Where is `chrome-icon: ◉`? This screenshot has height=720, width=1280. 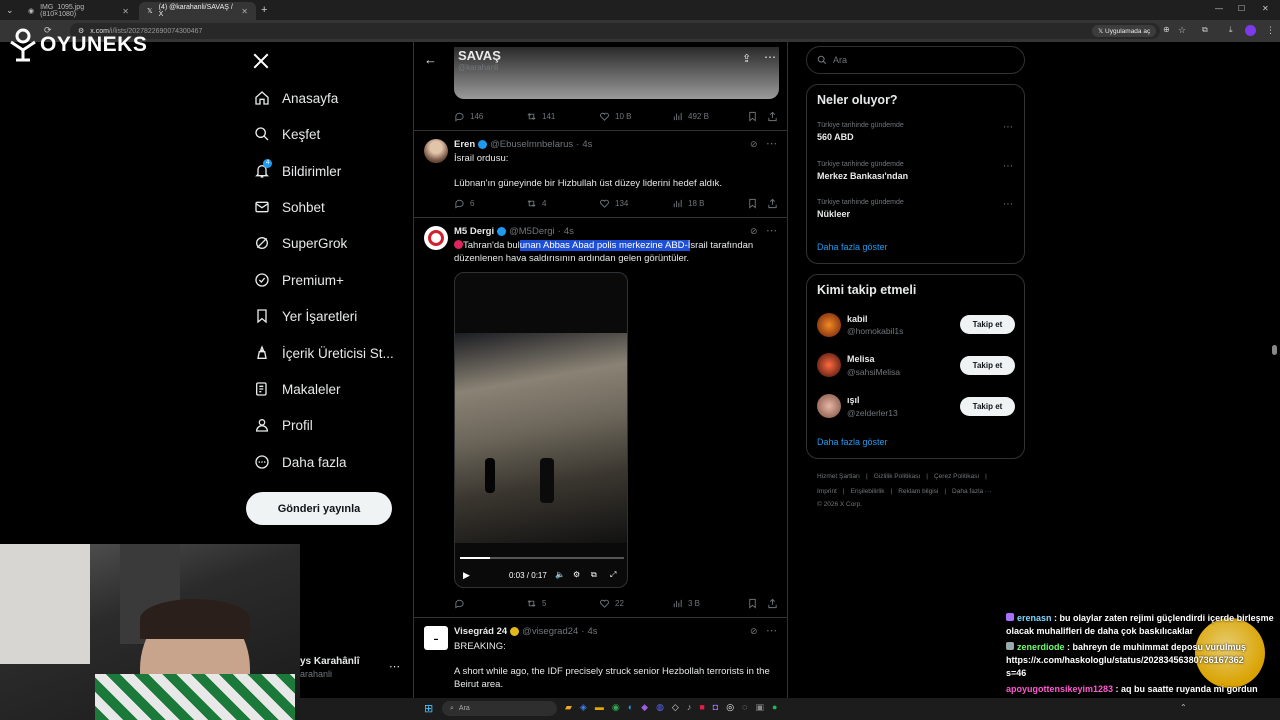
chrome-icon: ◉ is located at coordinates (616, 707).